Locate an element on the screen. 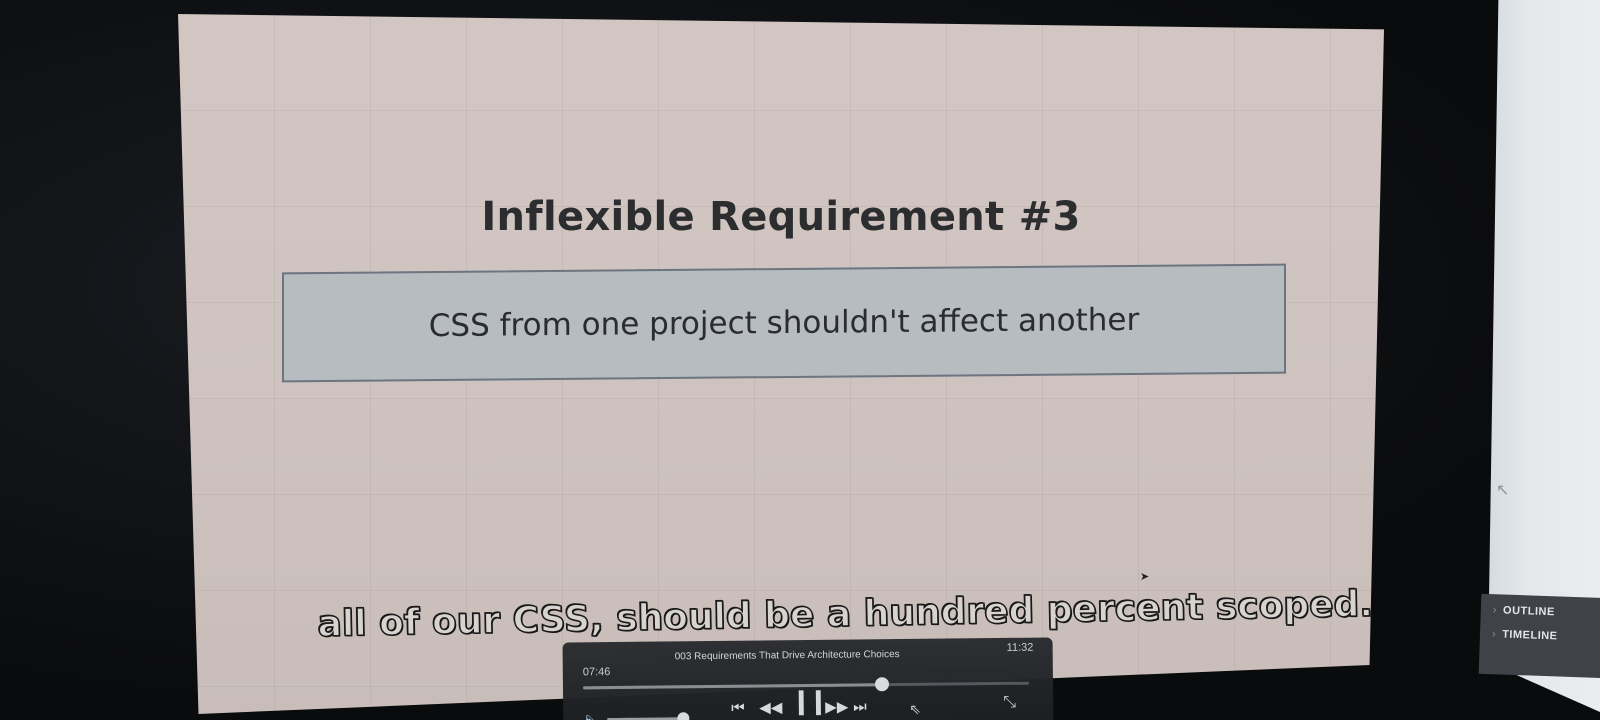  panel-item-outline: › OUTLINE is located at coordinates (1524, 611).